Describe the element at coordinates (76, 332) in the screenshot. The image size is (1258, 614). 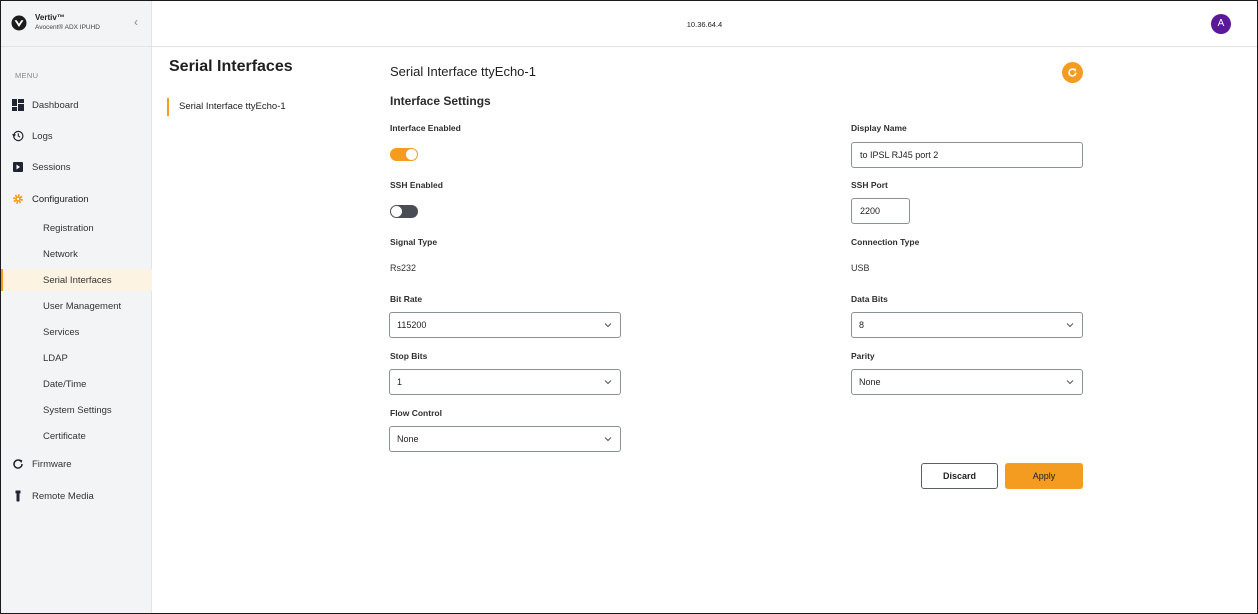
I see `sidebar-item-services: Services` at that location.